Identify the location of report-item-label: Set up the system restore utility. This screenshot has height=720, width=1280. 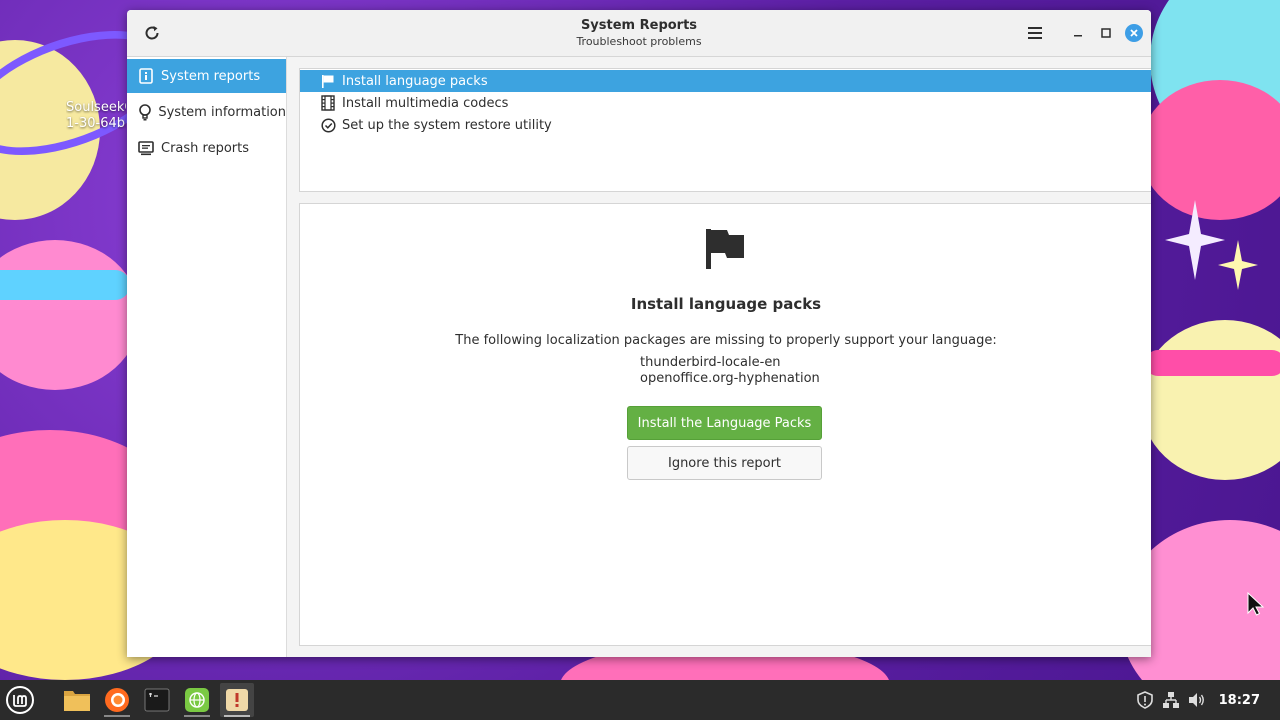
(447, 125).